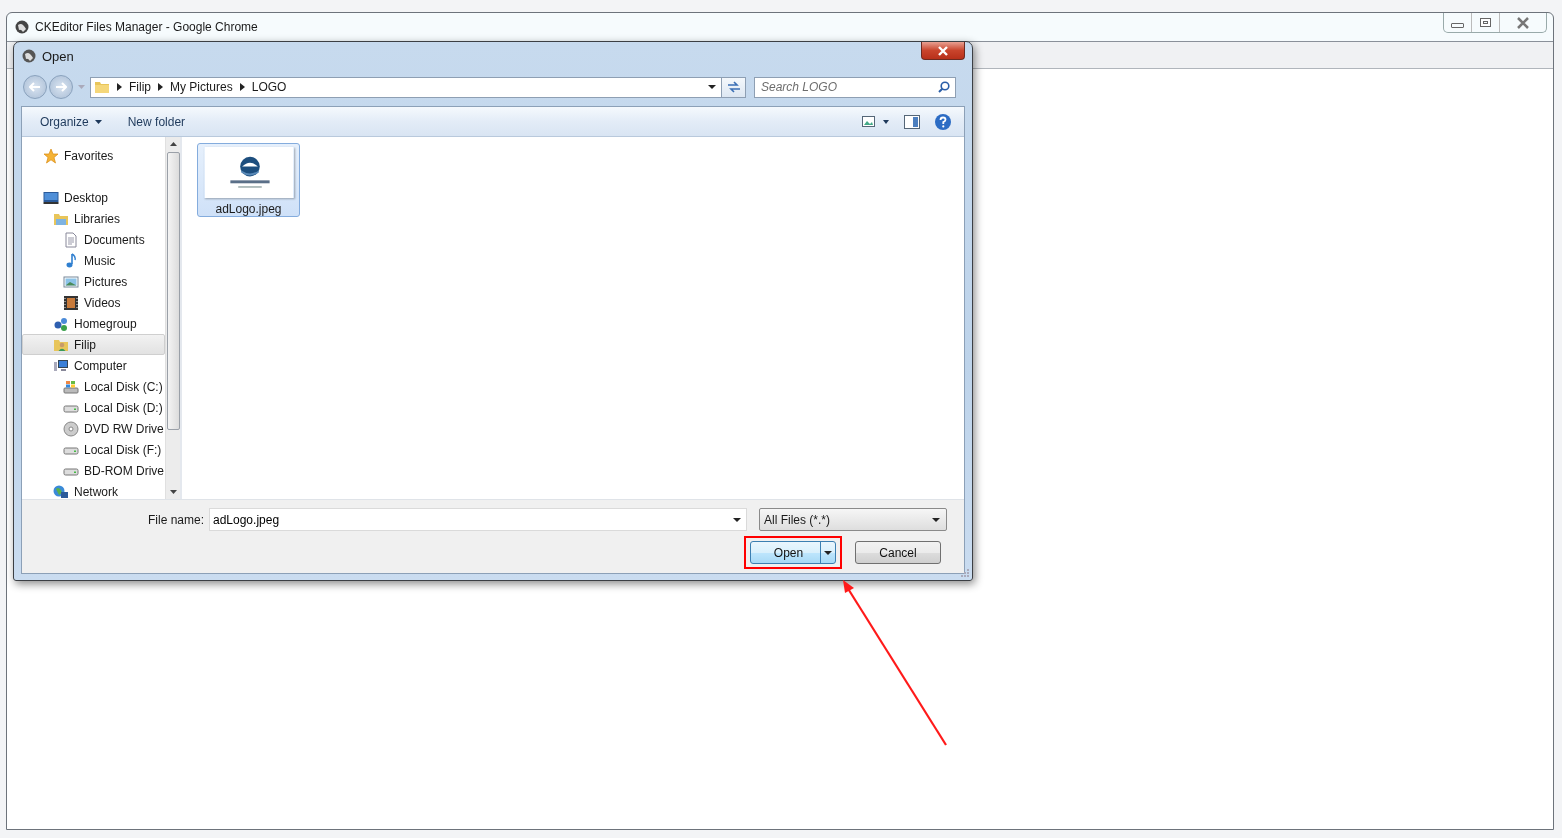 This screenshot has height=838, width=1562. I want to click on navigation-item: Documents, so click(93, 239).